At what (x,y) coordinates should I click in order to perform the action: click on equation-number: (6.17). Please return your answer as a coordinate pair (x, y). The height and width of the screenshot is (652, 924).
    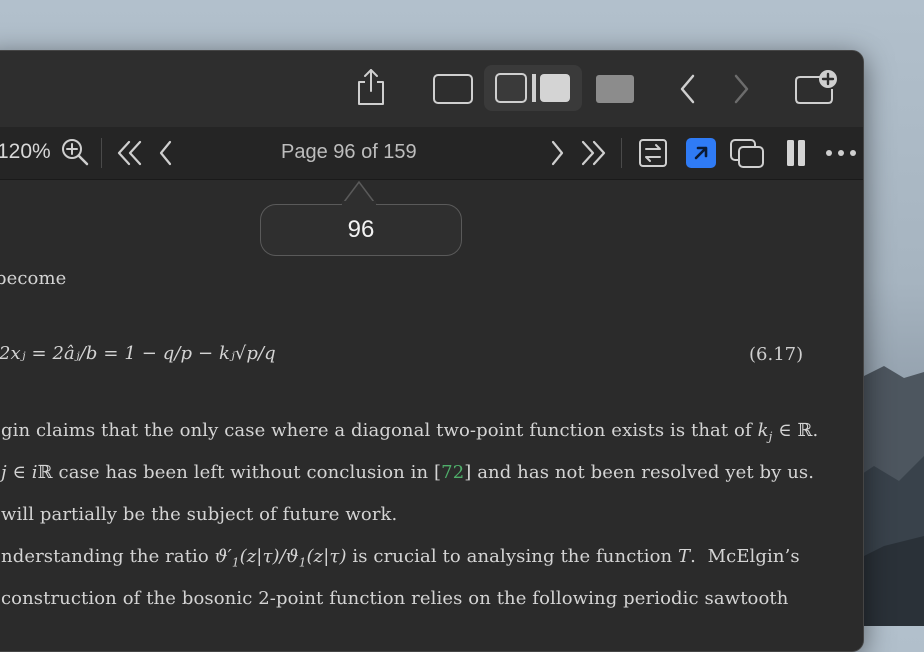
    Looking at the image, I should click on (776, 354).